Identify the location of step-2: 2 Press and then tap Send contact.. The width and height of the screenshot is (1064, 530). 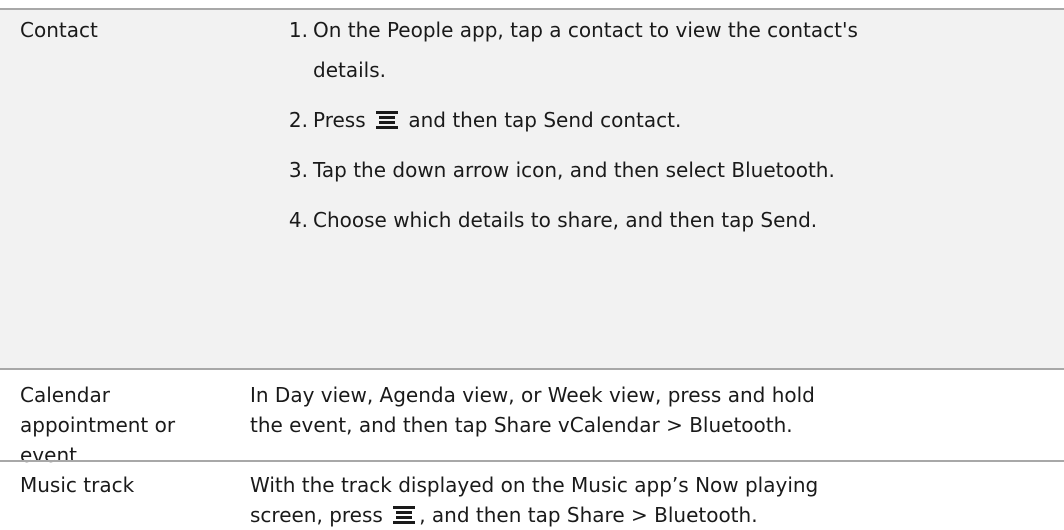
(650, 120).